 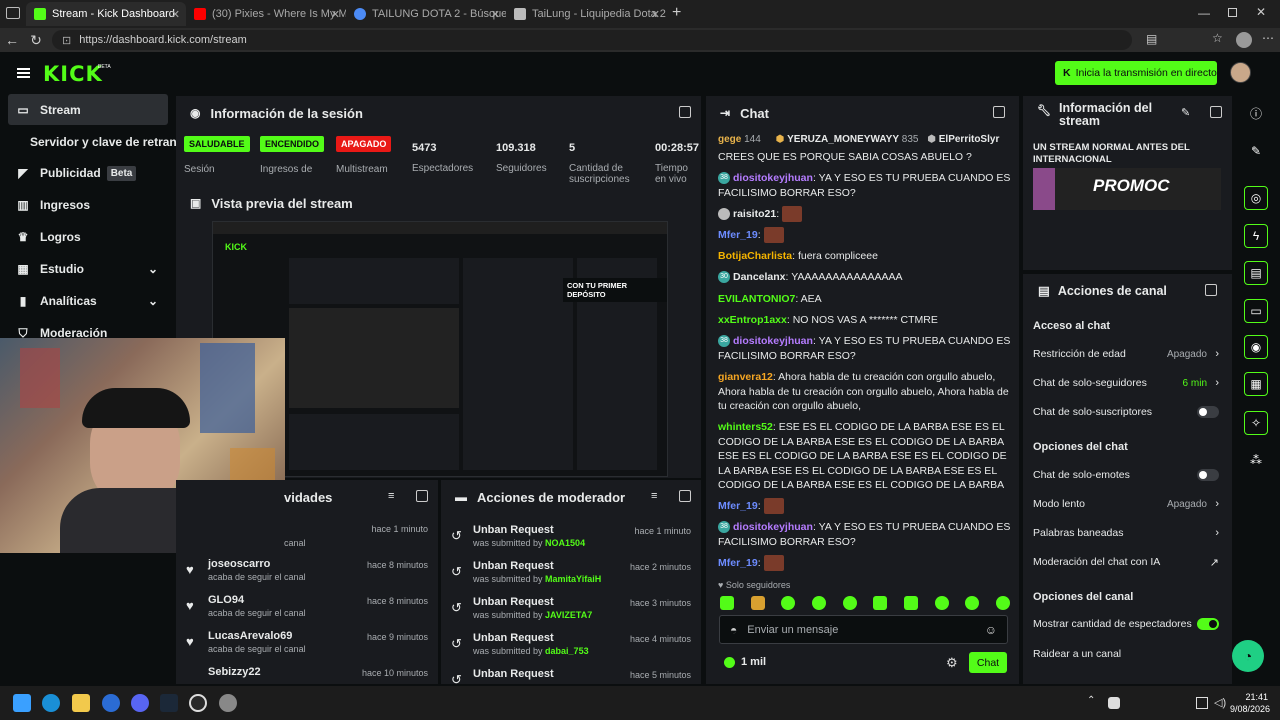 I want to click on ai-moderation-row: Moderación del chat con IA ↗, so click(x=1127, y=562).